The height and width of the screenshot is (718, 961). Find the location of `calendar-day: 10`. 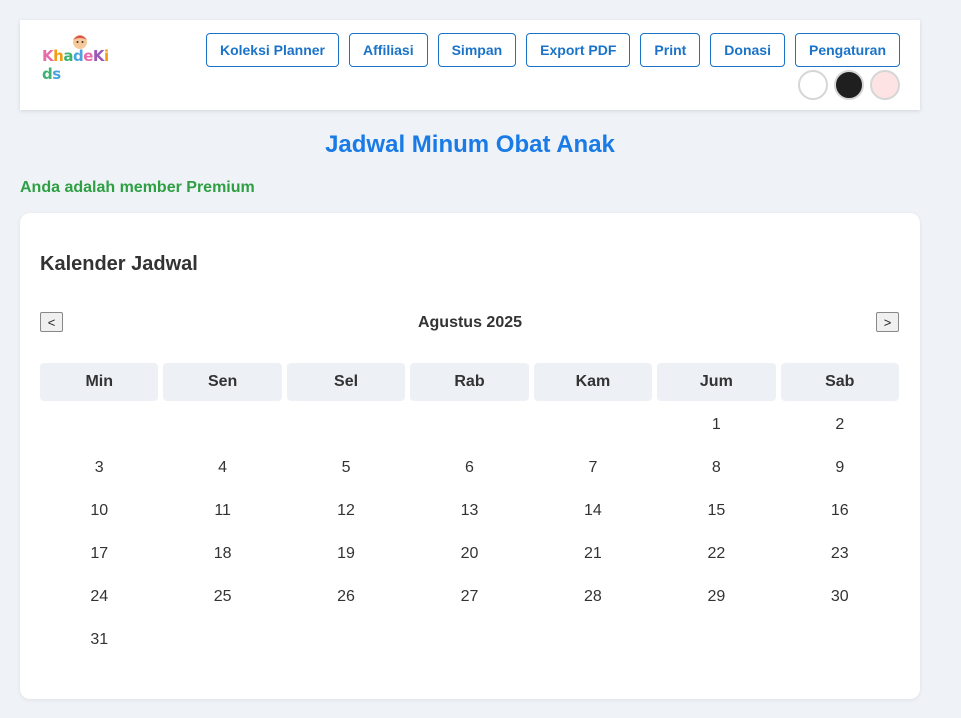

calendar-day: 10 is located at coordinates (99, 510).